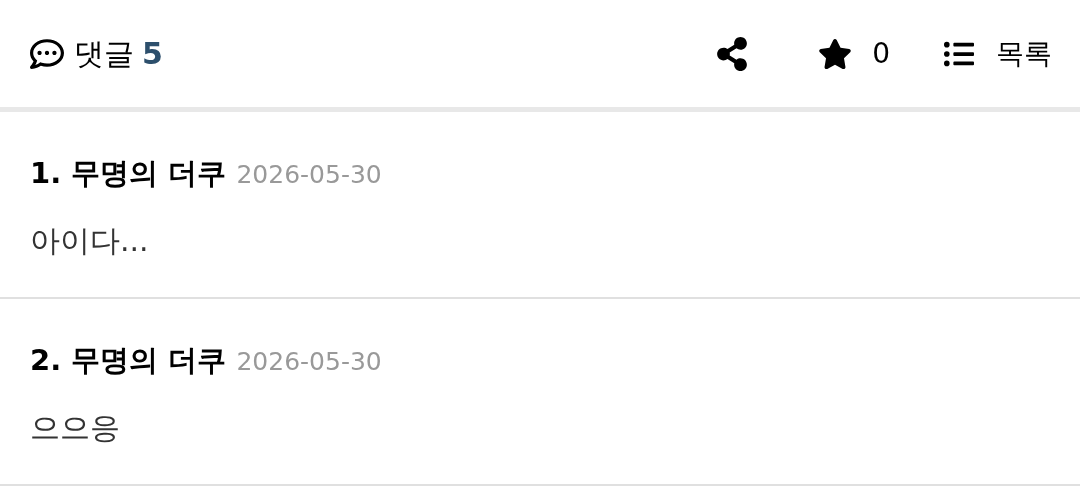 This screenshot has width=1080, height=487. Describe the element at coordinates (47, 53) in the screenshot. I see `comment-icon` at that location.